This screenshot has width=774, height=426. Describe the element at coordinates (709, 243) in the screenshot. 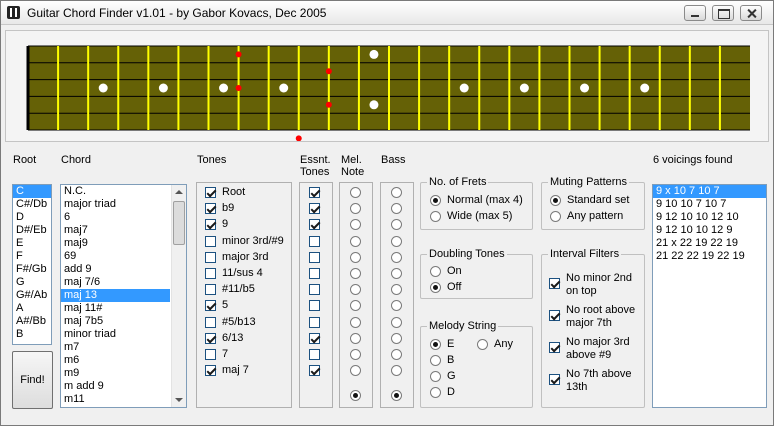

I see `voicing-item: 21 x 22 19 22 19` at that location.